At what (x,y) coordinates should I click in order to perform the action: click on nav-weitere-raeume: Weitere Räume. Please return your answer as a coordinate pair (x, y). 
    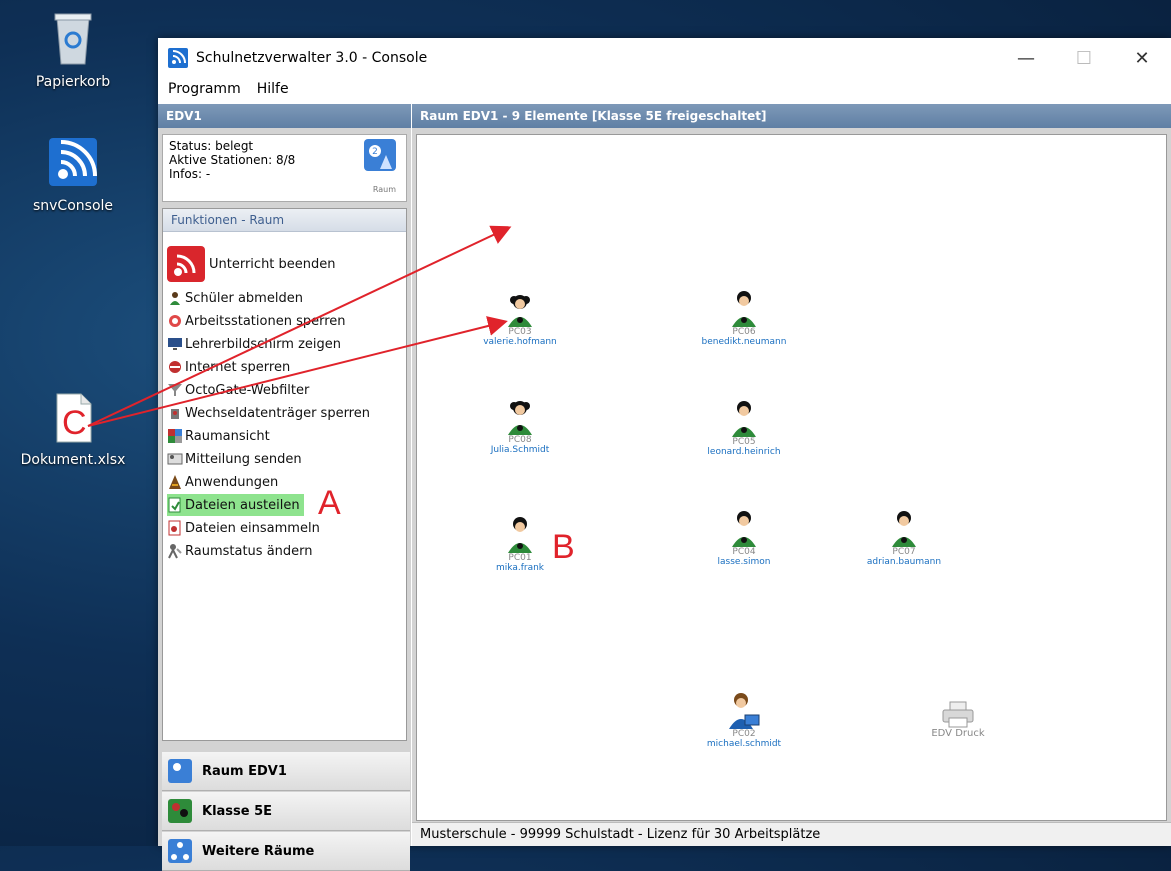
    Looking at the image, I should click on (286, 851).